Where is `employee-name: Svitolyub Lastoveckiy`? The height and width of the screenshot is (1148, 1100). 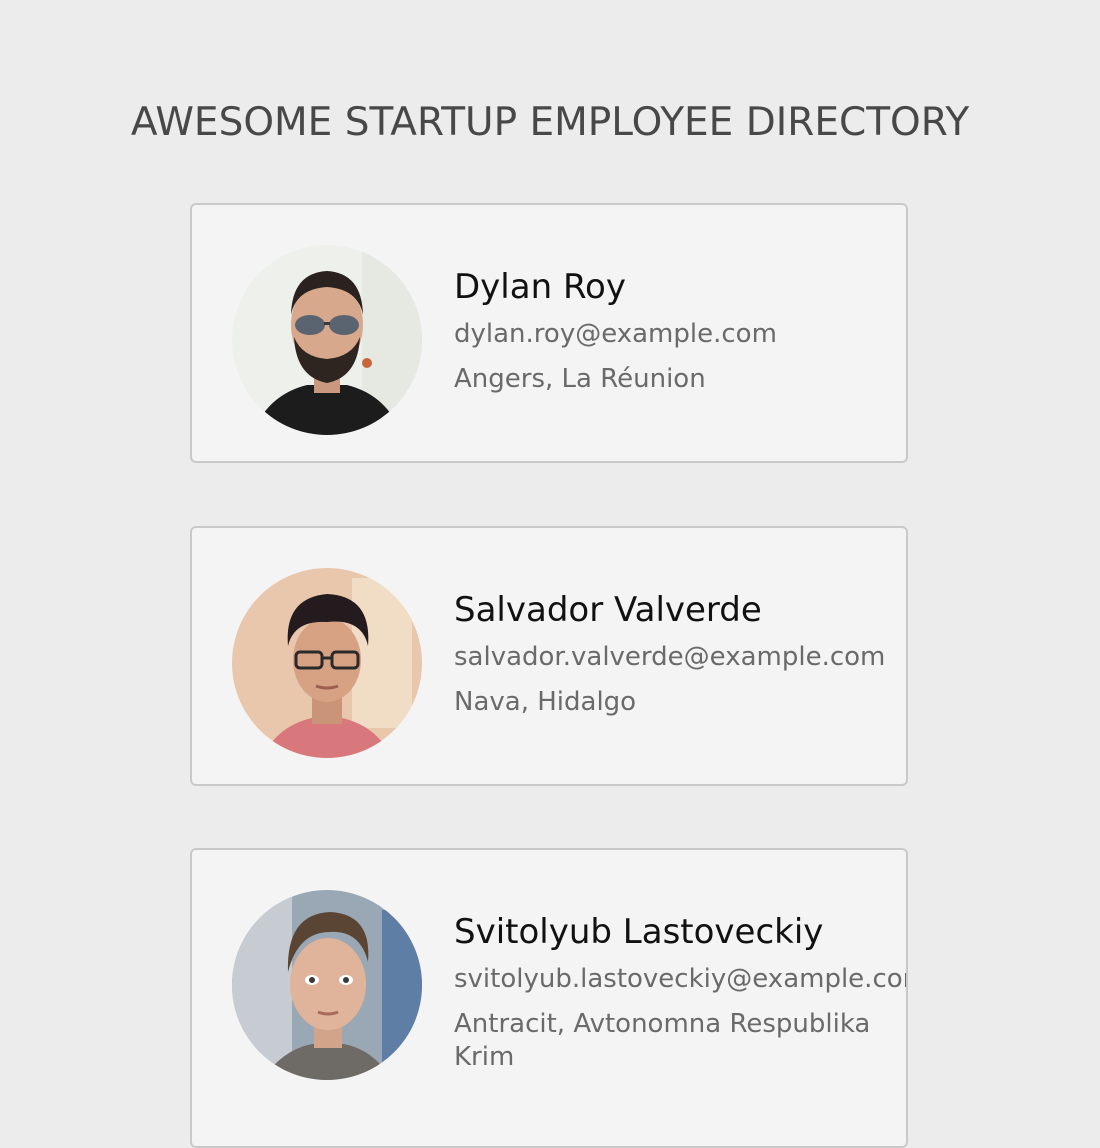
employee-name: Svitolyub Lastoveckiy is located at coordinates (639, 932).